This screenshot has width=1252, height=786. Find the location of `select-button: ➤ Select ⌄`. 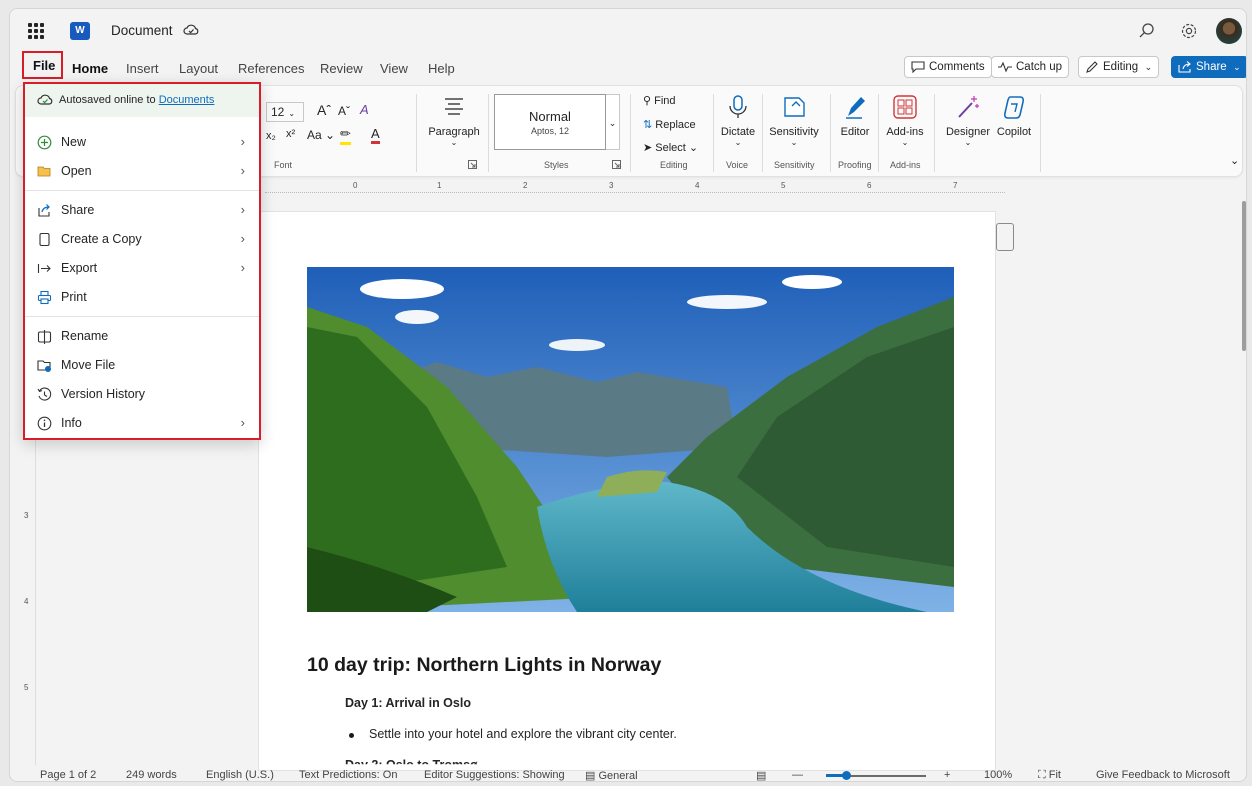

select-button: ➤ Select ⌄ is located at coordinates (670, 147).